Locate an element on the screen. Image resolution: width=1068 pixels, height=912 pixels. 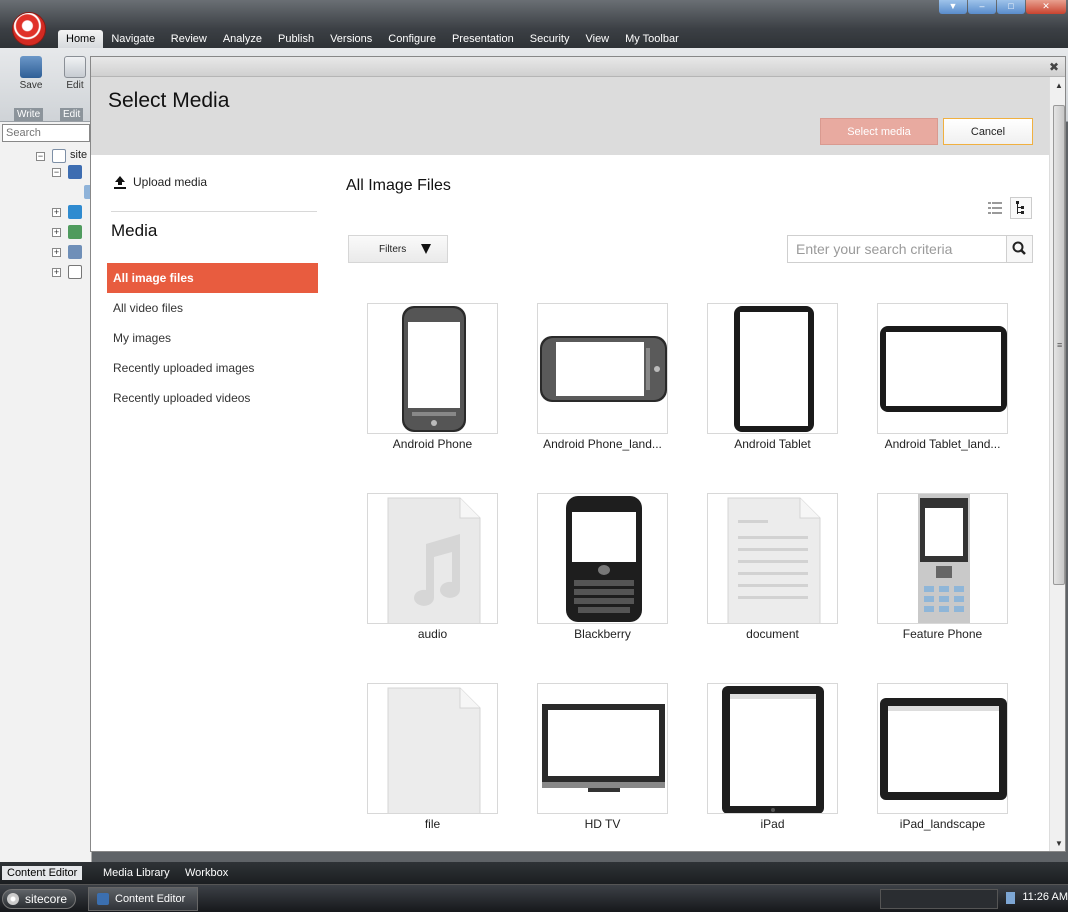
media-item: audio is located at coordinates (432, 568).